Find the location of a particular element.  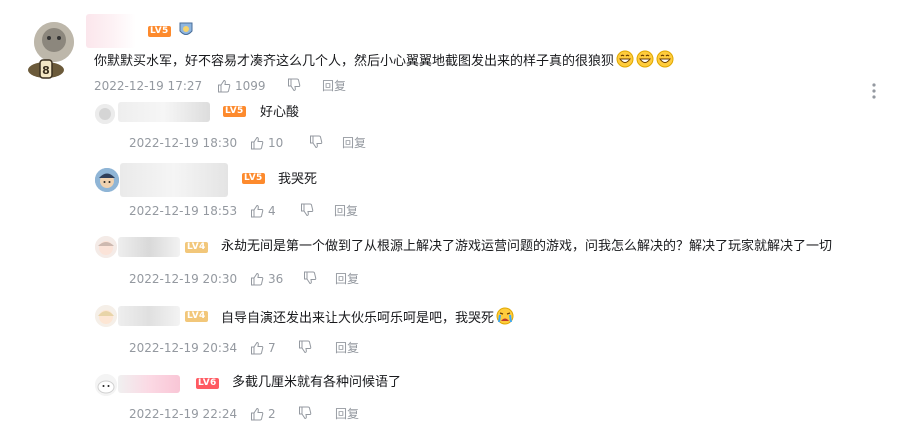

reply-text-body: 自导自演还发出来让大伙乐呵乐呵是吧，我哭死 is located at coordinates (358, 318).